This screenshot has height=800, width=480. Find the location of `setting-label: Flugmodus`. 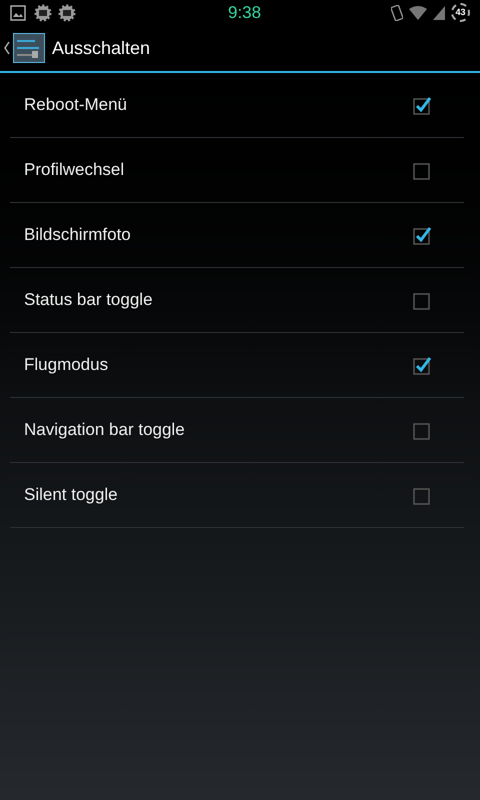

setting-label: Flugmodus is located at coordinates (66, 365).